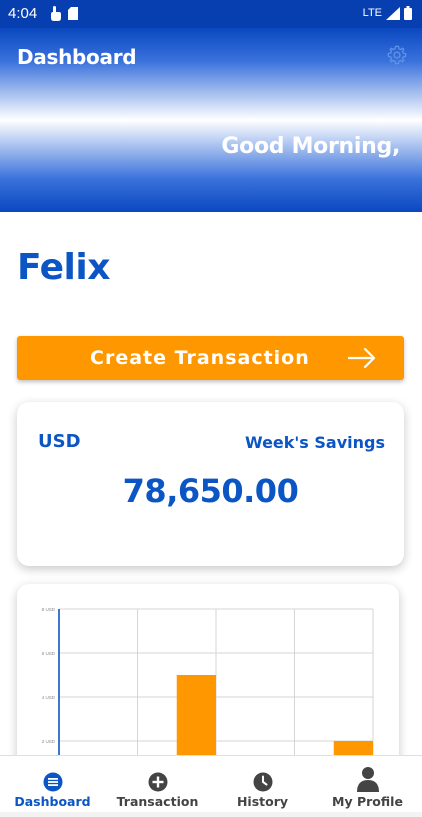  Describe the element at coordinates (157, 782) in the screenshot. I see `plus-circle-icon` at that location.